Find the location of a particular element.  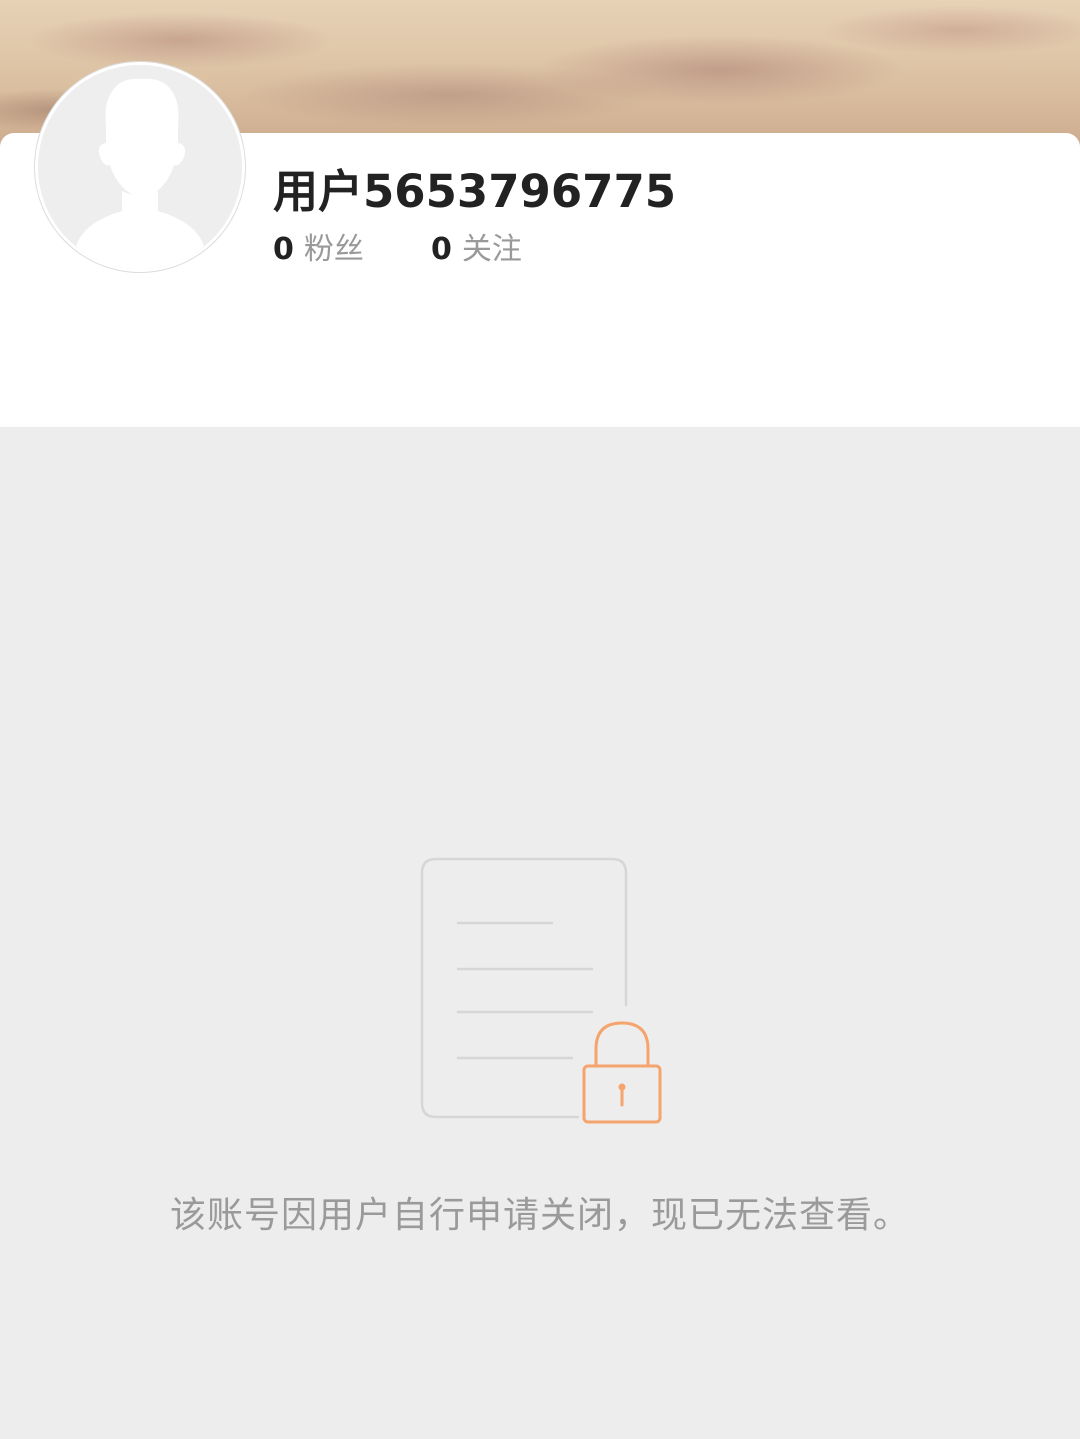

fans-stat: 0 粉丝 is located at coordinates (318, 246).